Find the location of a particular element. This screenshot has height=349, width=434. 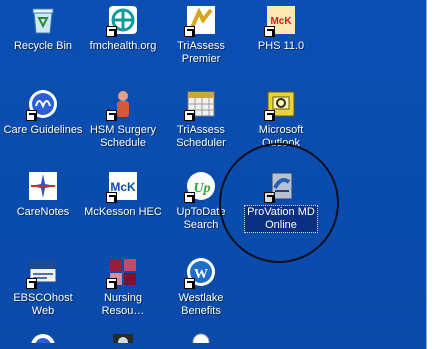

recycle-bin-icon is located at coordinates (43, 20).